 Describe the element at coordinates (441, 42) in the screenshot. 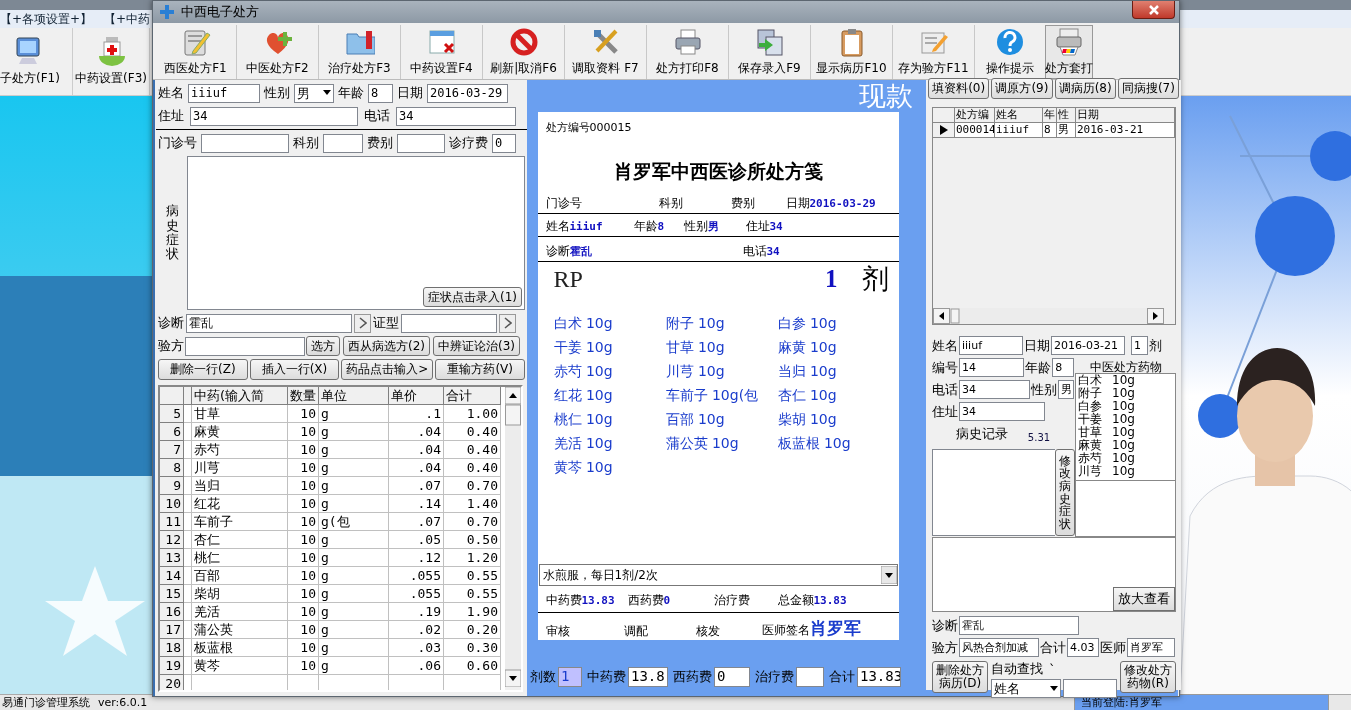

I see `window-x-icon` at that location.